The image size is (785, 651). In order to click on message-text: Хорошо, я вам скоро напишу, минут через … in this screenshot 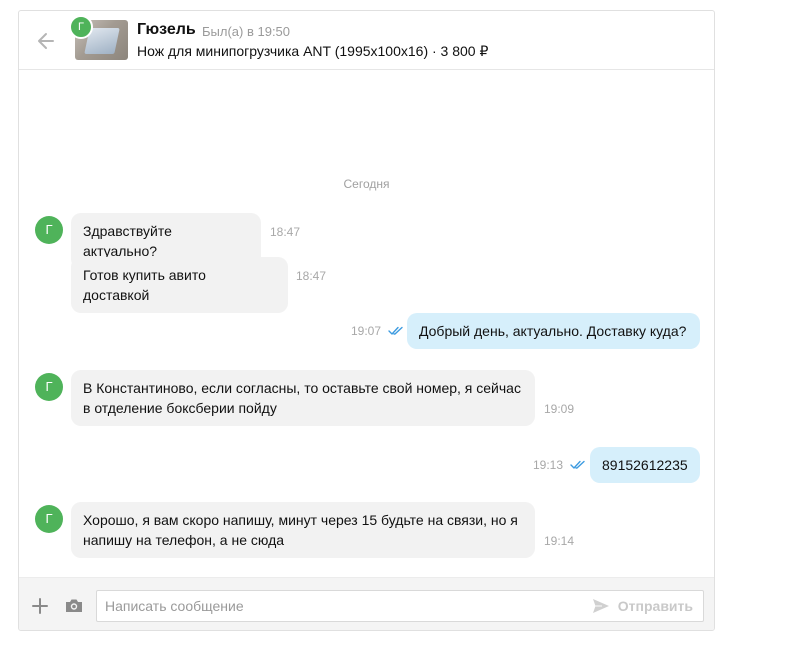, I will do `click(300, 530)`.